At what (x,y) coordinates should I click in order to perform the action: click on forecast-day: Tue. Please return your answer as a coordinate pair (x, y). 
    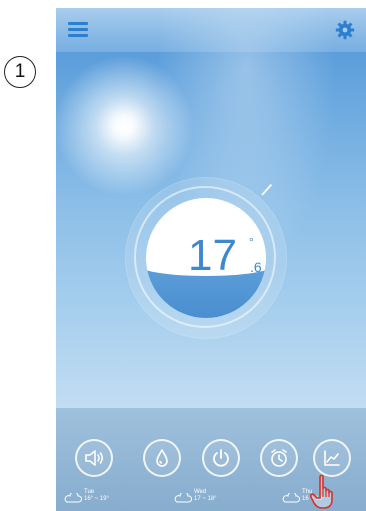
    Looking at the image, I should click on (89, 492).